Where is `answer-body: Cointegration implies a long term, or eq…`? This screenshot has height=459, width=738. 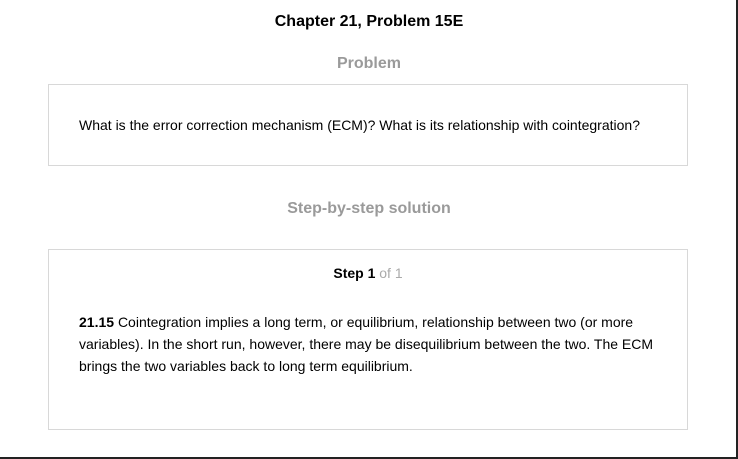
answer-body: Cointegration implies a long term, or eq… is located at coordinates (366, 344).